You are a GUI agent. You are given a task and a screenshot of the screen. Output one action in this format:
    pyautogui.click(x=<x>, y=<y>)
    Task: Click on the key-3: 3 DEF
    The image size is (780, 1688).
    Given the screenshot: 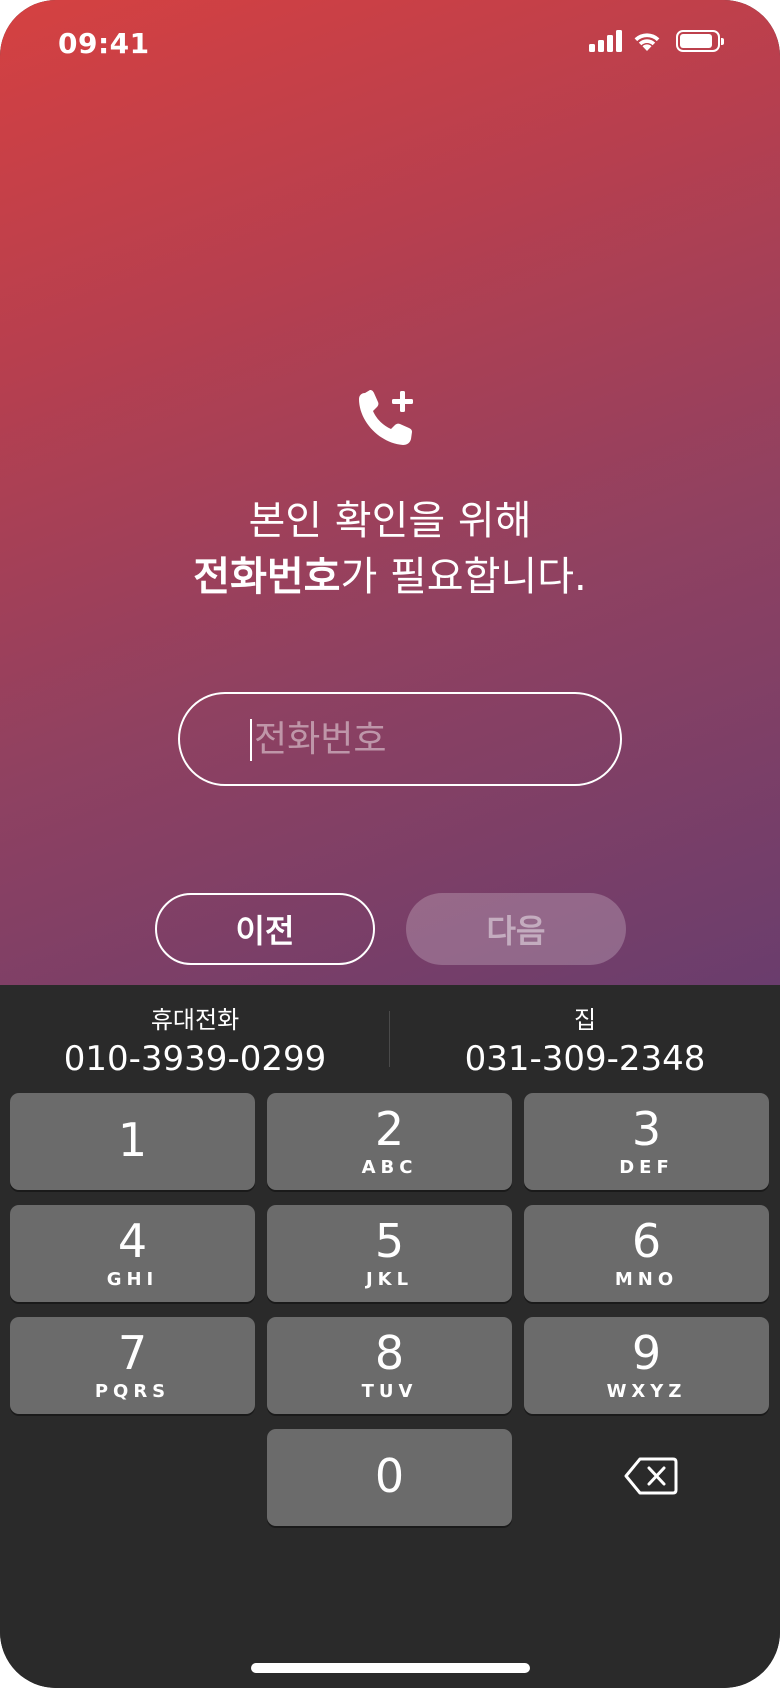 What is the action you would take?
    pyautogui.click(x=646, y=1141)
    